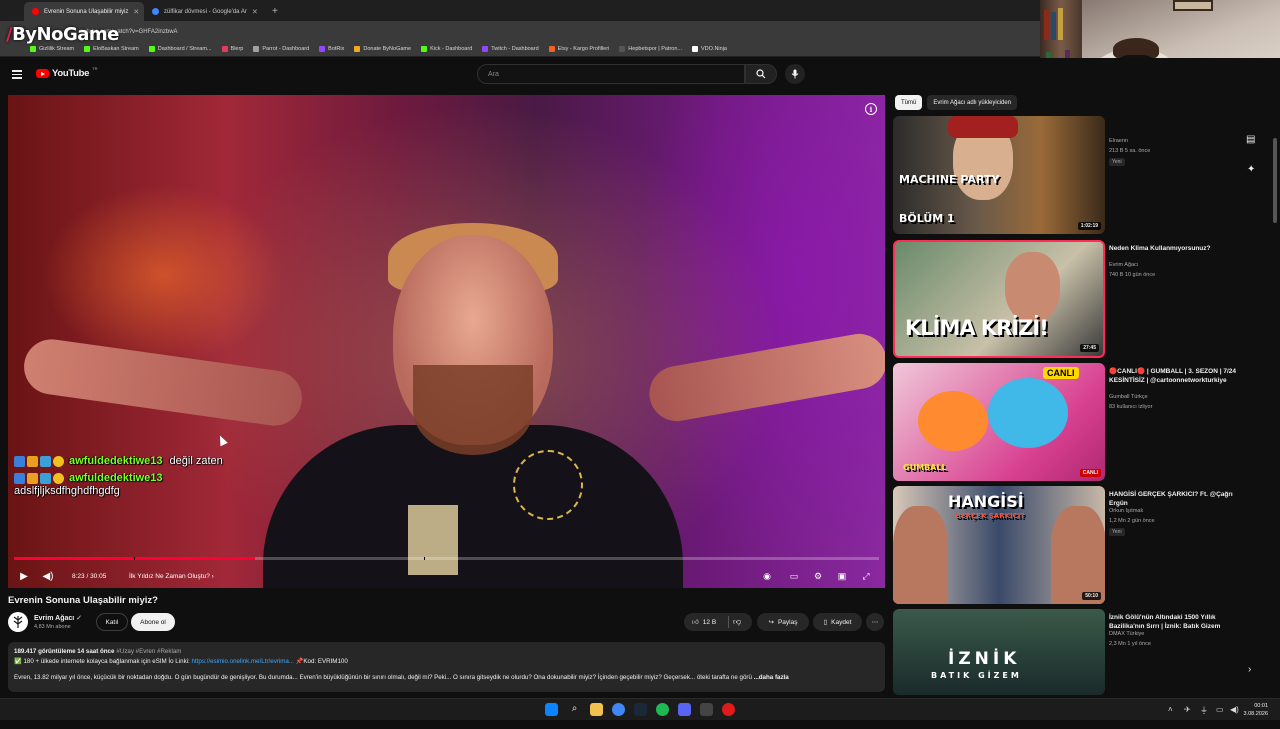 The image size is (1280, 729). Describe the element at coordinates (118, 461) in the screenshot. I see `chat-message: awfuldedektiwe13 değil zaten` at that location.